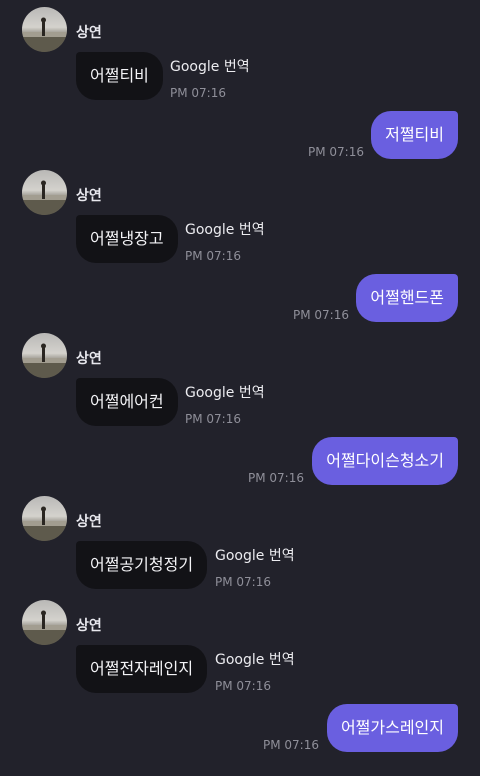 The width and height of the screenshot is (480, 776). What do you see at coordinates (142, 669) in the screenshot?
I see `message-bubble: 어쩔전자레인지` at bounding box center [142, 669].